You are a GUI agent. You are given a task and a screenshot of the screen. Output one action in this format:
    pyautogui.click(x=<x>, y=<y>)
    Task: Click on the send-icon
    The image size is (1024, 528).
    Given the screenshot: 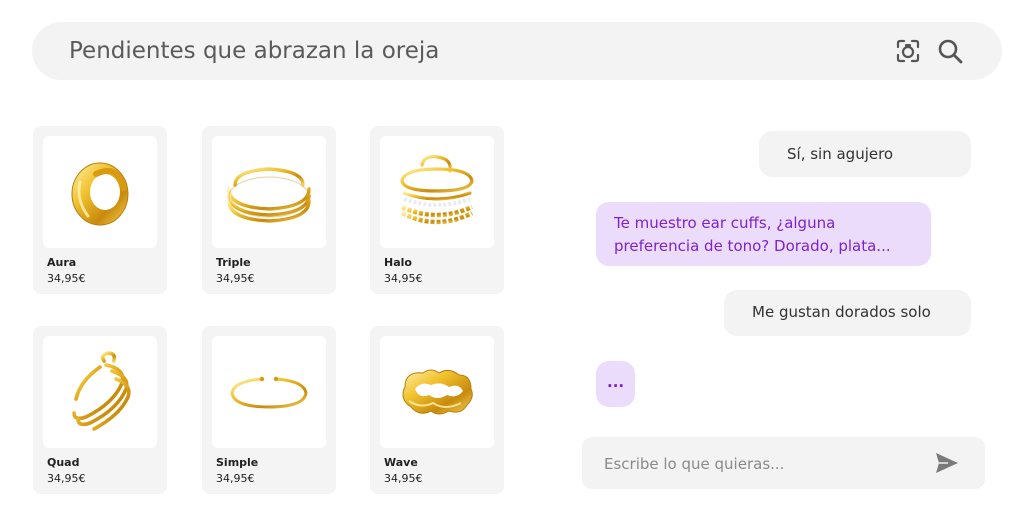 What is the action you would take?
    pyautogui.click(x=947, y=463)
    